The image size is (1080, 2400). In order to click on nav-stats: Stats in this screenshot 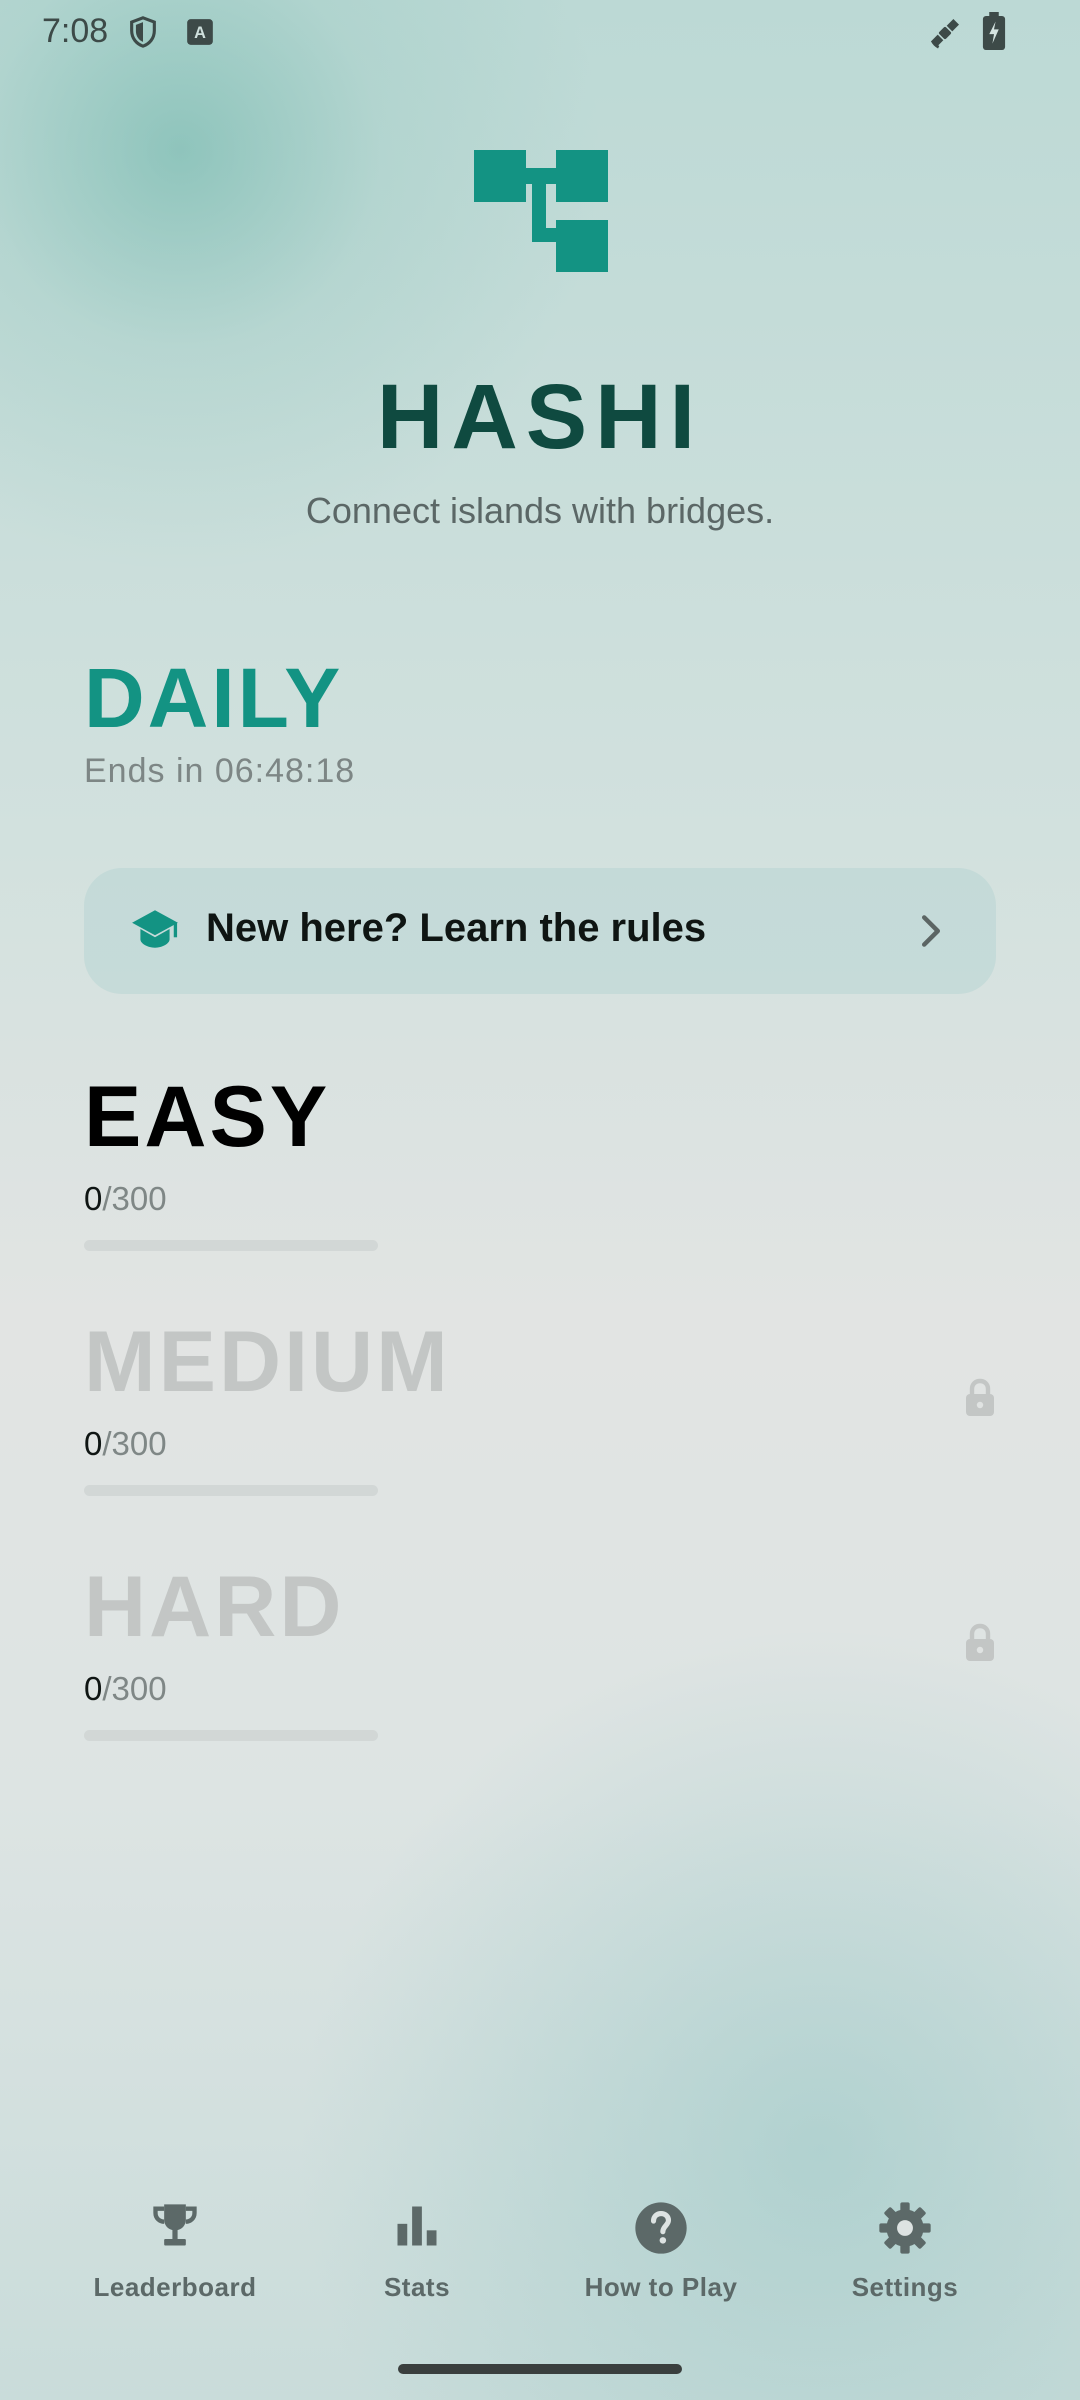, I will do `click(417, 2255)`.